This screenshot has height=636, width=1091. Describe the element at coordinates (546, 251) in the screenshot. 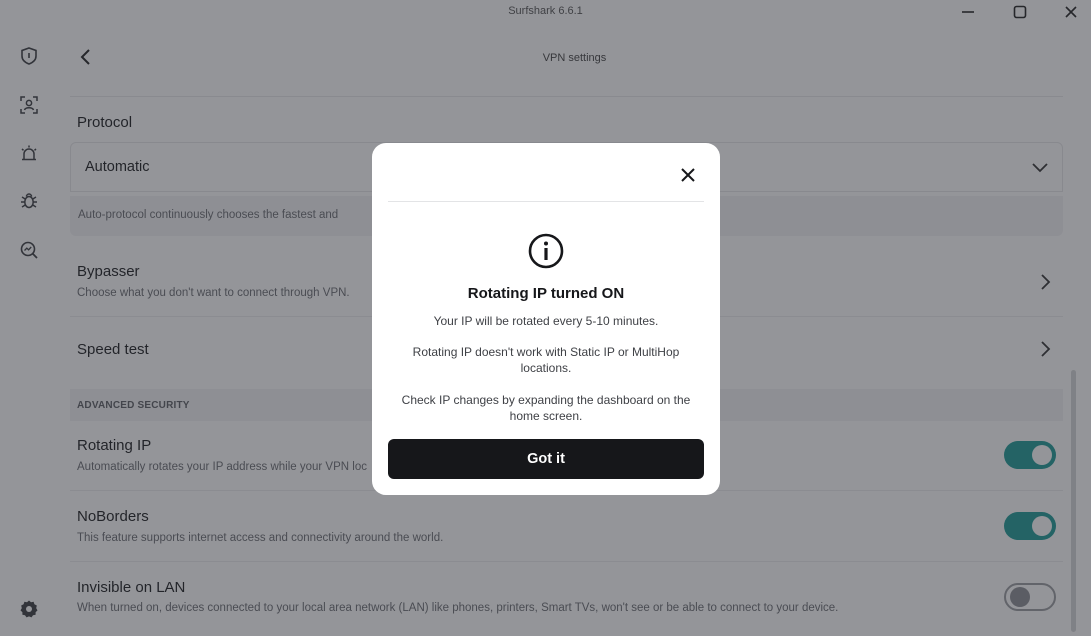

I see `info-icon` at that location.